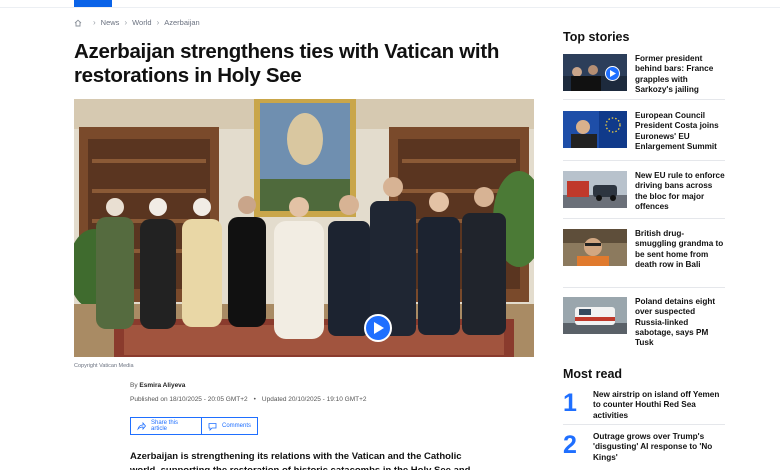  Describe the element at coordinates (93, 3) in the screenshot. I see `brand-accent-bar` at that location.